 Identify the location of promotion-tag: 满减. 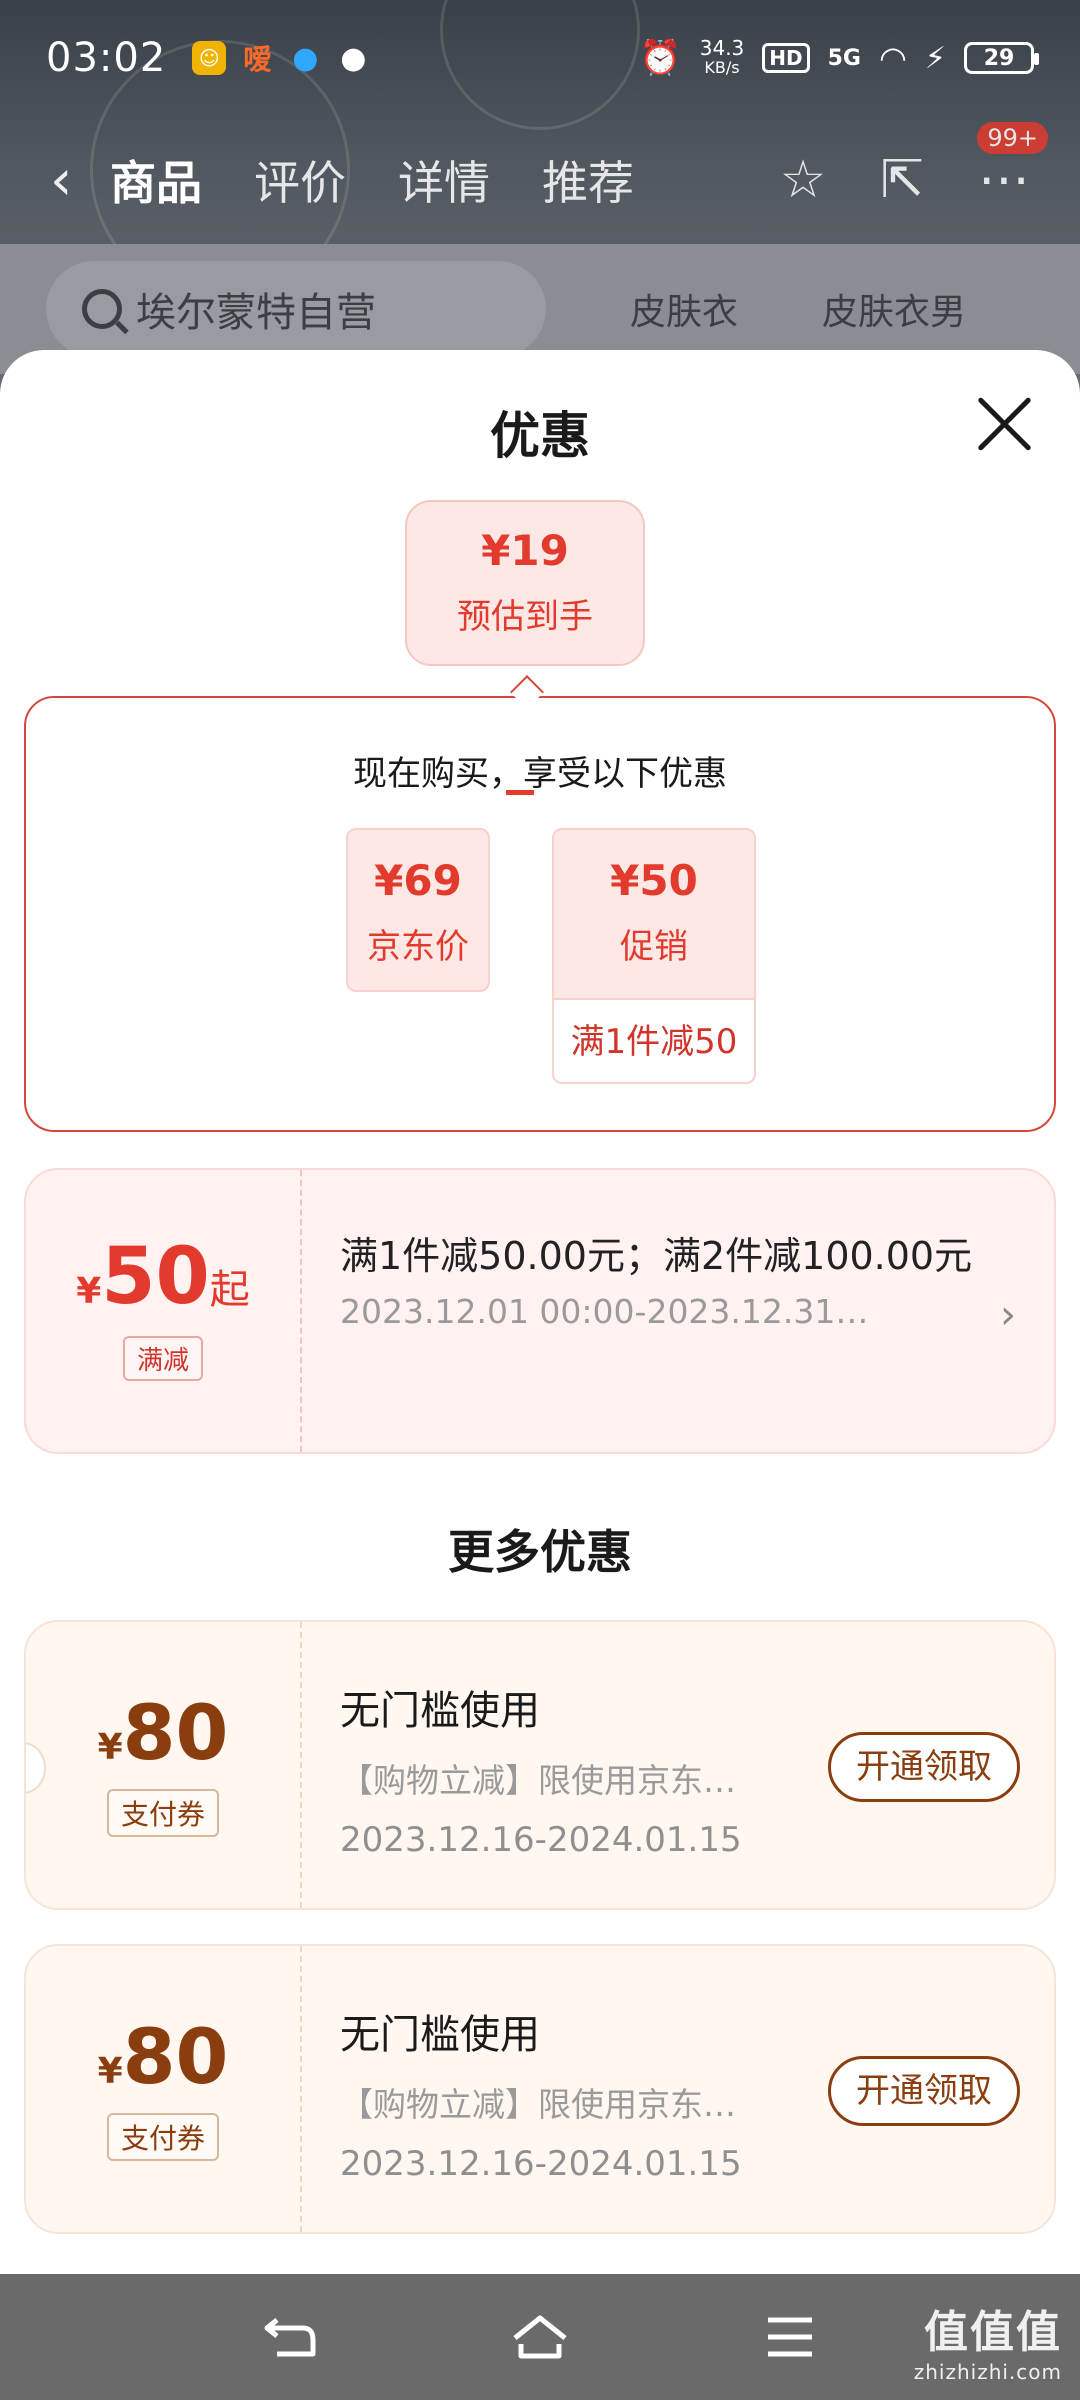
(162, 1358).